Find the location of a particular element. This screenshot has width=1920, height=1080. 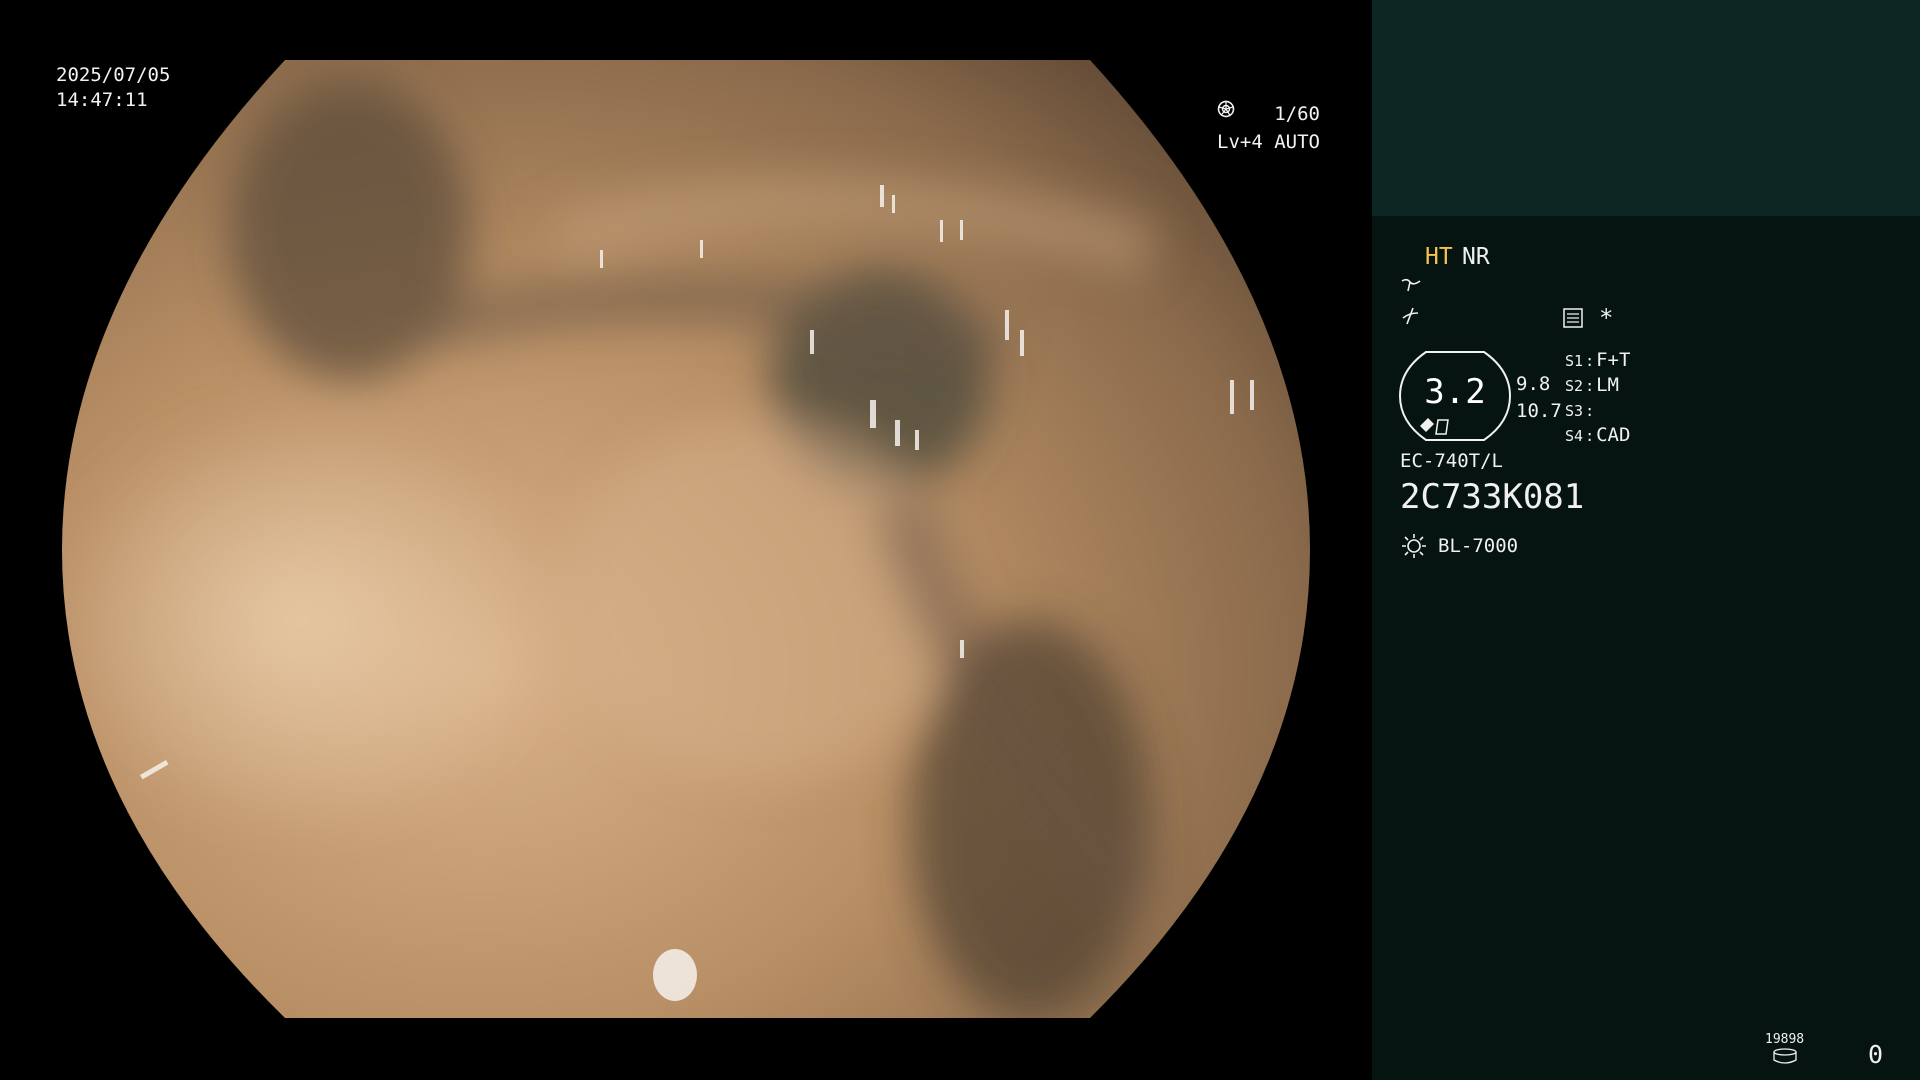

zoom-scale-a: 9.8 is located at coordinates (1533, 384).